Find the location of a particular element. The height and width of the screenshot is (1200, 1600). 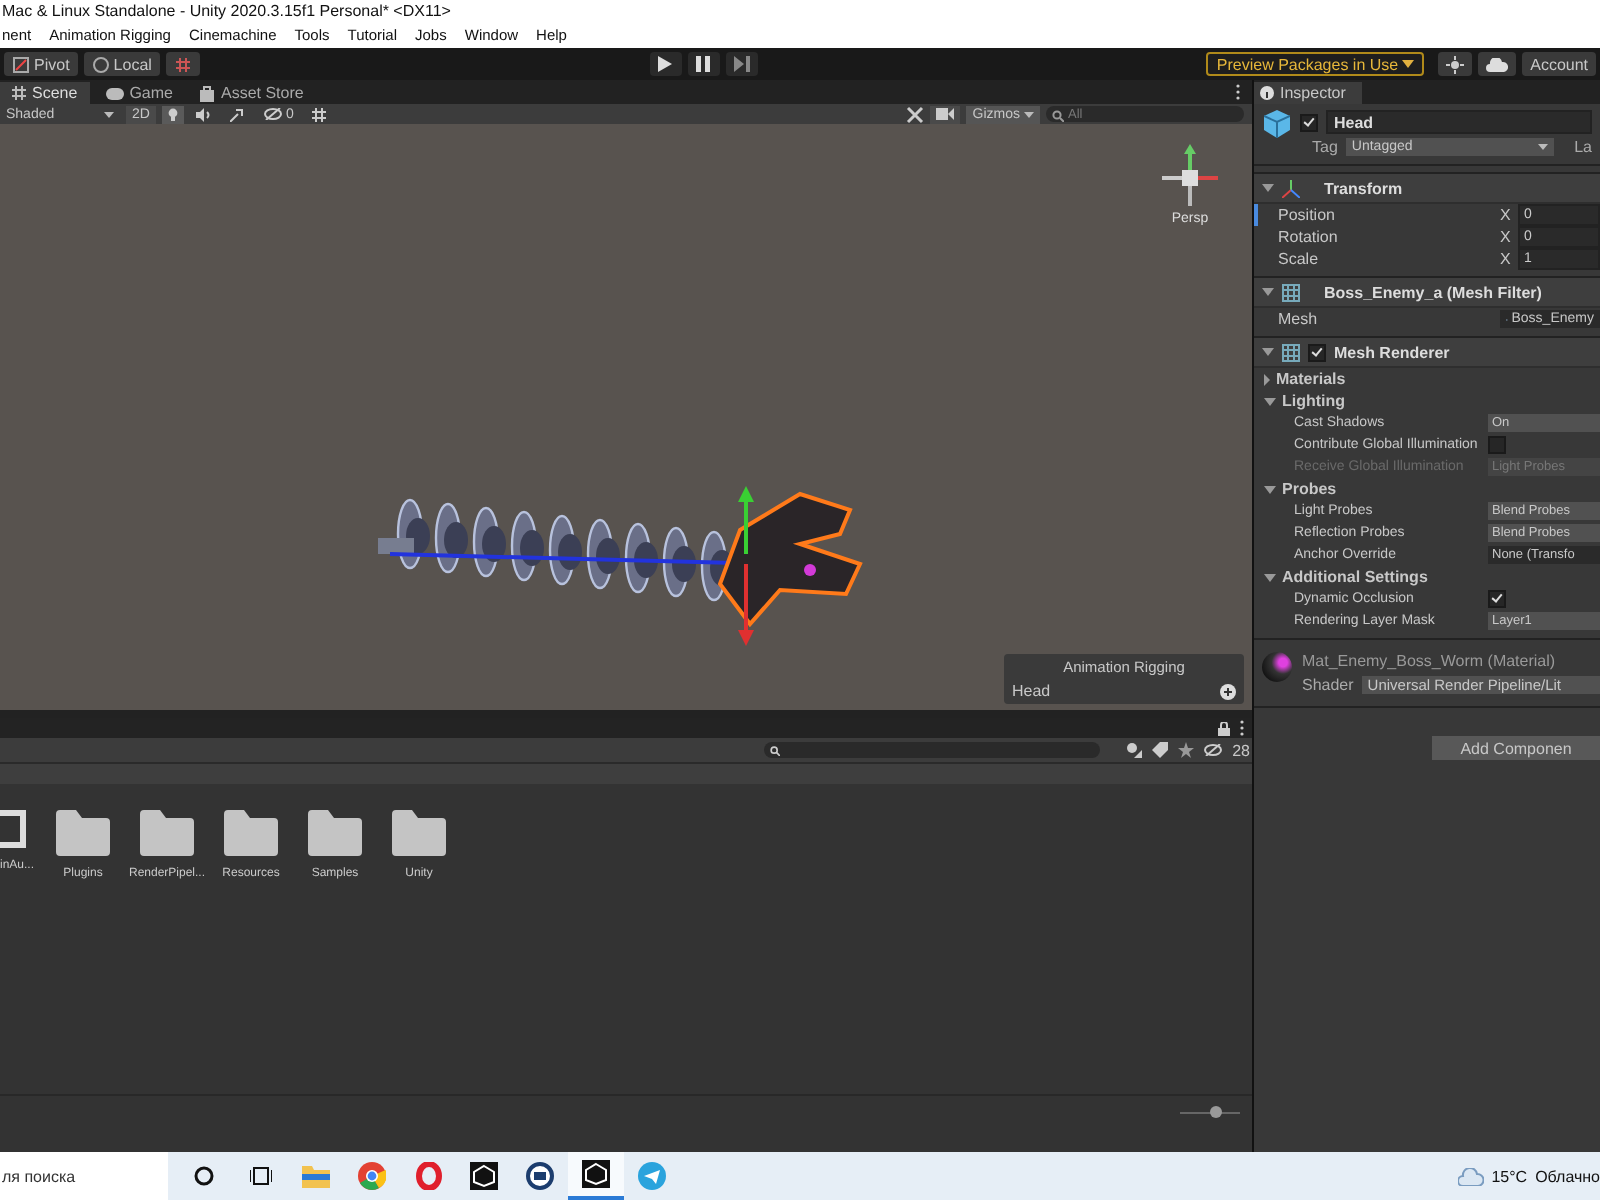

object-name-field: Head is located at coordinates (1459, 122).